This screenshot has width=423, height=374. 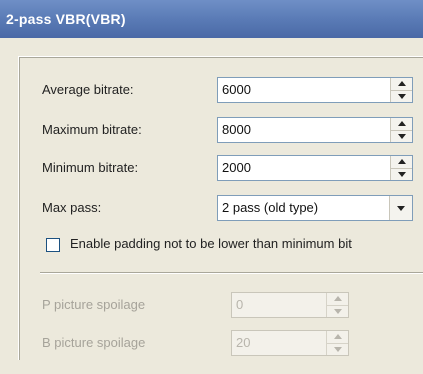 I want to click on b-picture-spoilage-up-button, so click(x=337, y=337).